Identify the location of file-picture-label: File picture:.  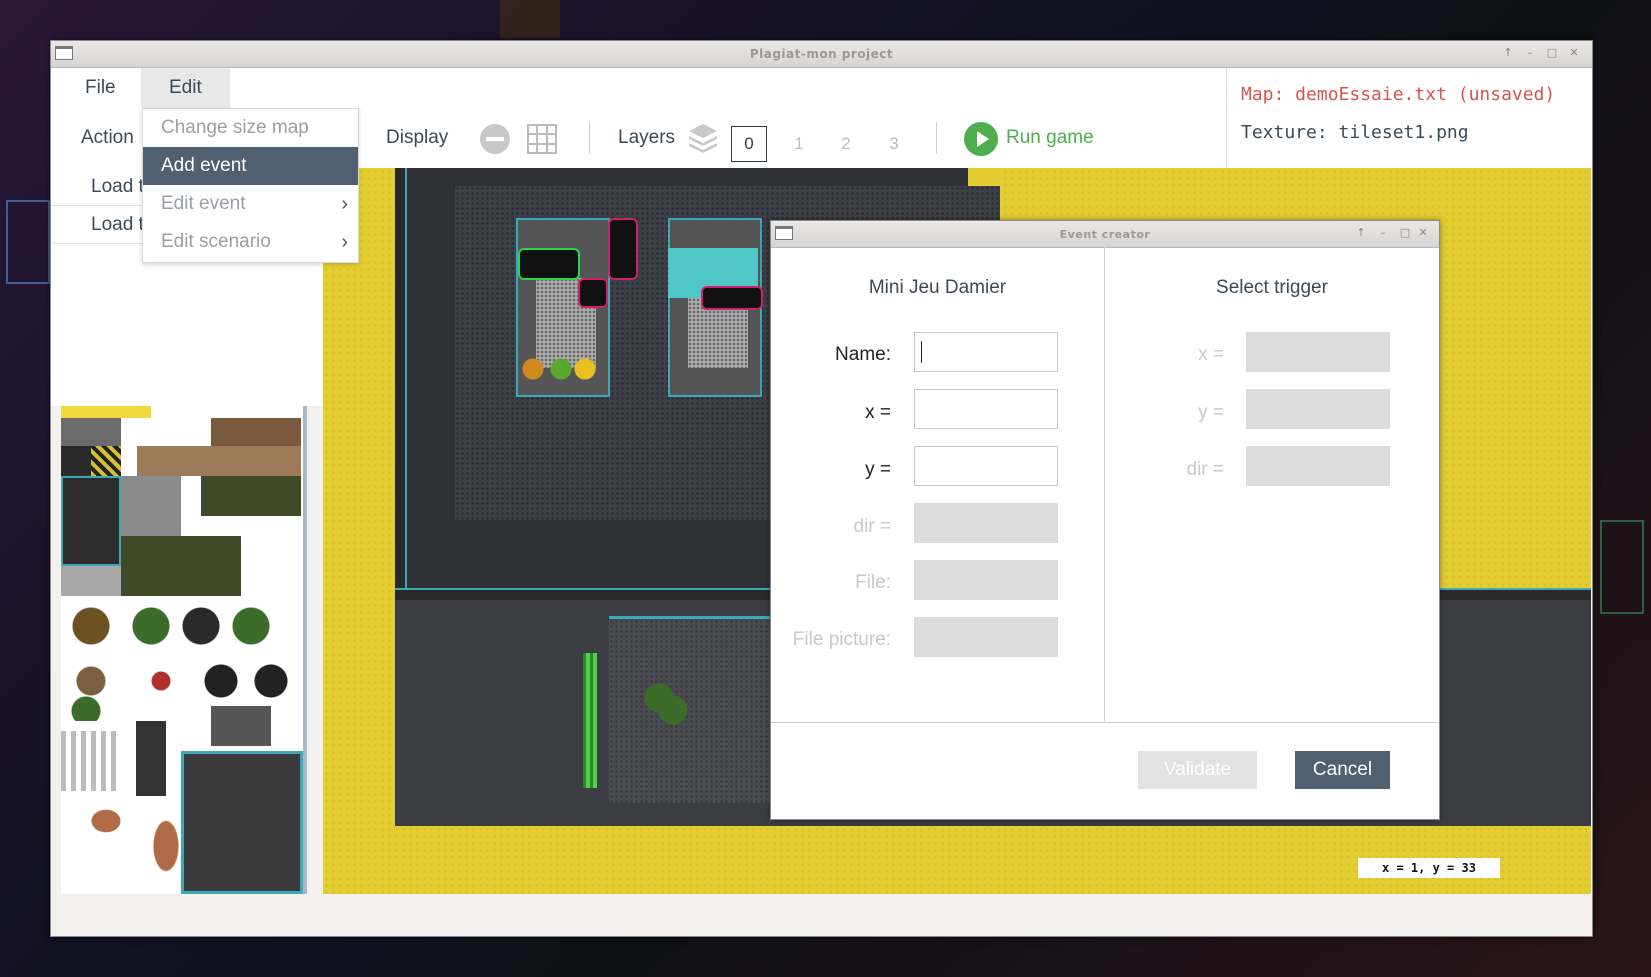
(841, 639).